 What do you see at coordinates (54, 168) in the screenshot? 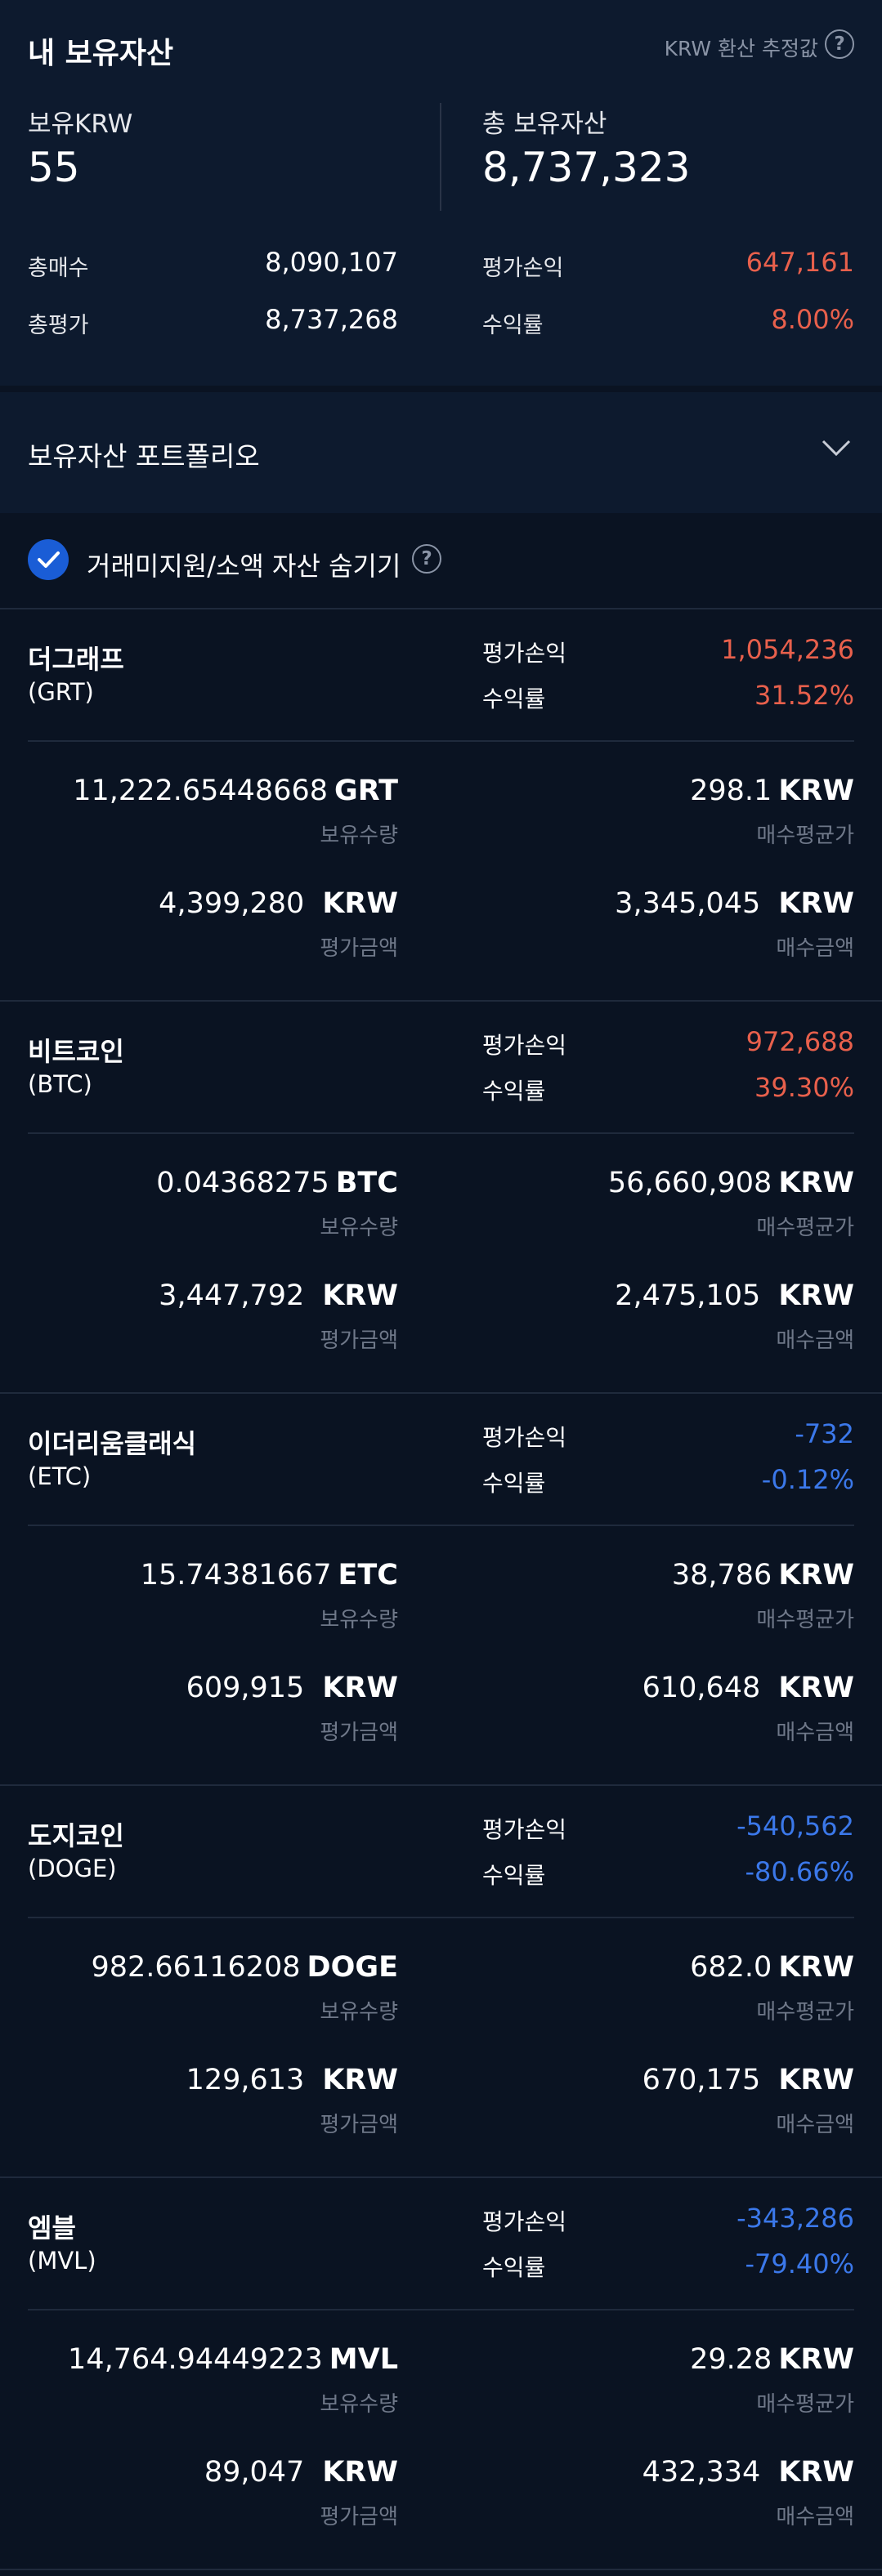
I see `krw-balance-value: 55` at bounding box center [54, 168].